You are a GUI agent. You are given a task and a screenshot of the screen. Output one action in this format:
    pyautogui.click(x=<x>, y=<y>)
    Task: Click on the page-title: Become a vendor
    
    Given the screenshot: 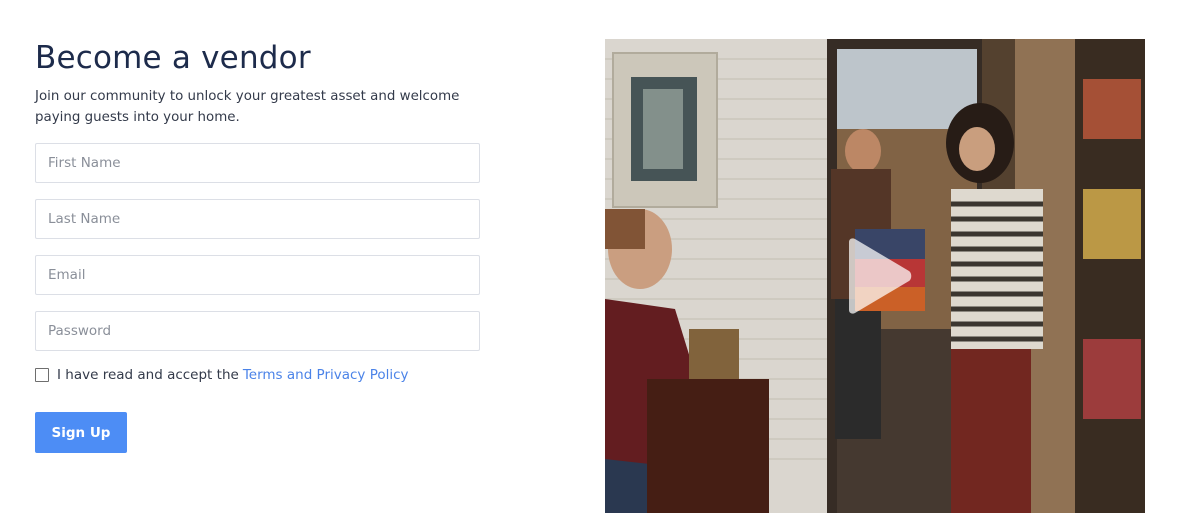 What is the action you would take?
    pyautogui.click(x=173, y=58)
    